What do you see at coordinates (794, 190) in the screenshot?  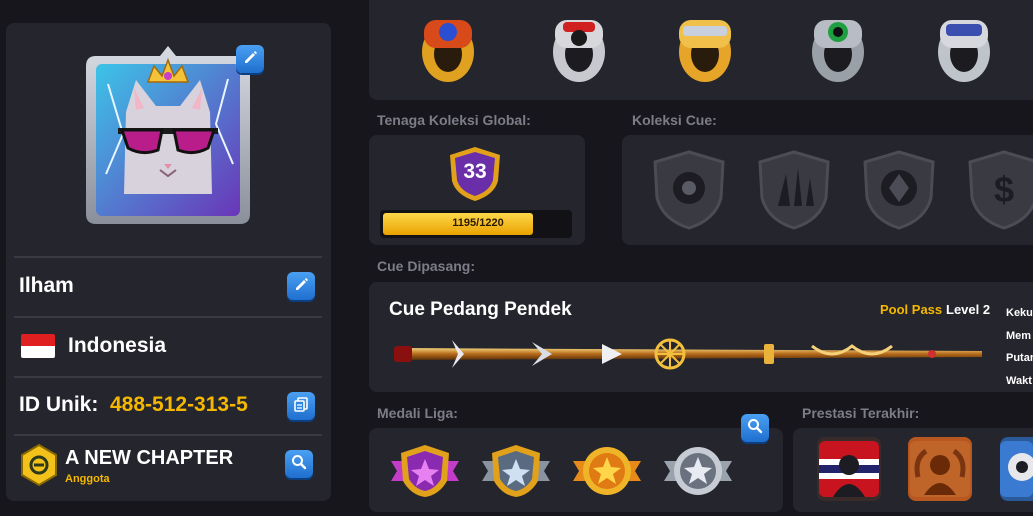 I see `landmark-collection-icon` at bounding box center [794, 190].